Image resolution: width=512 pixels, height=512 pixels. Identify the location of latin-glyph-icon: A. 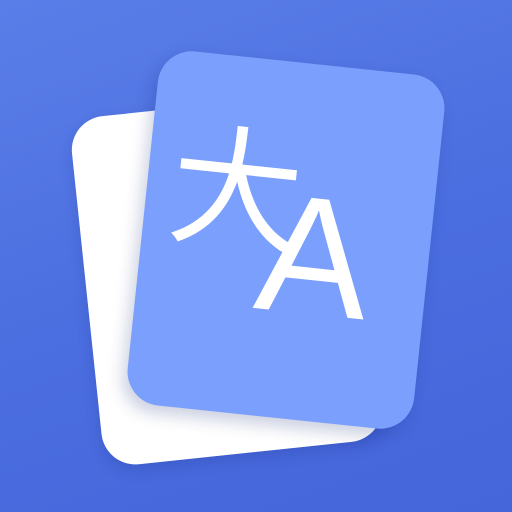
(314, 256).